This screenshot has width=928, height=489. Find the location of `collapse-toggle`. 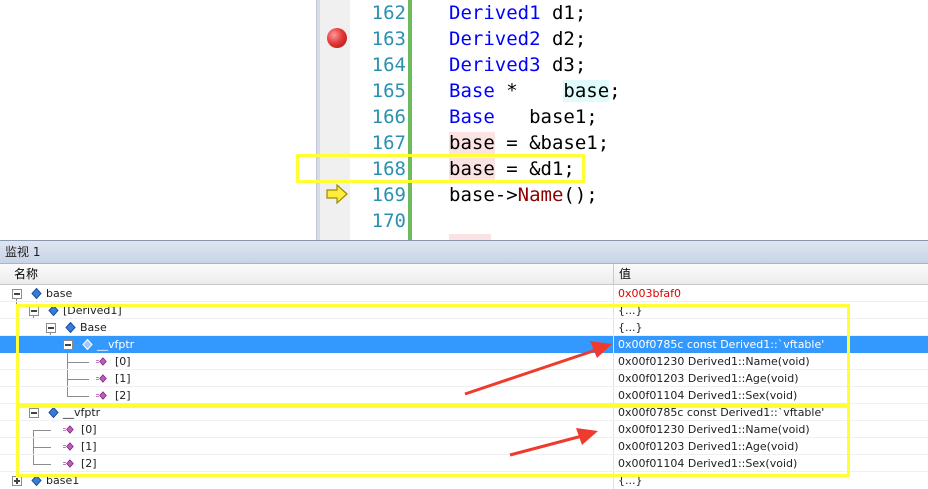

collapse-toggle is located at coordinates (17, 294).